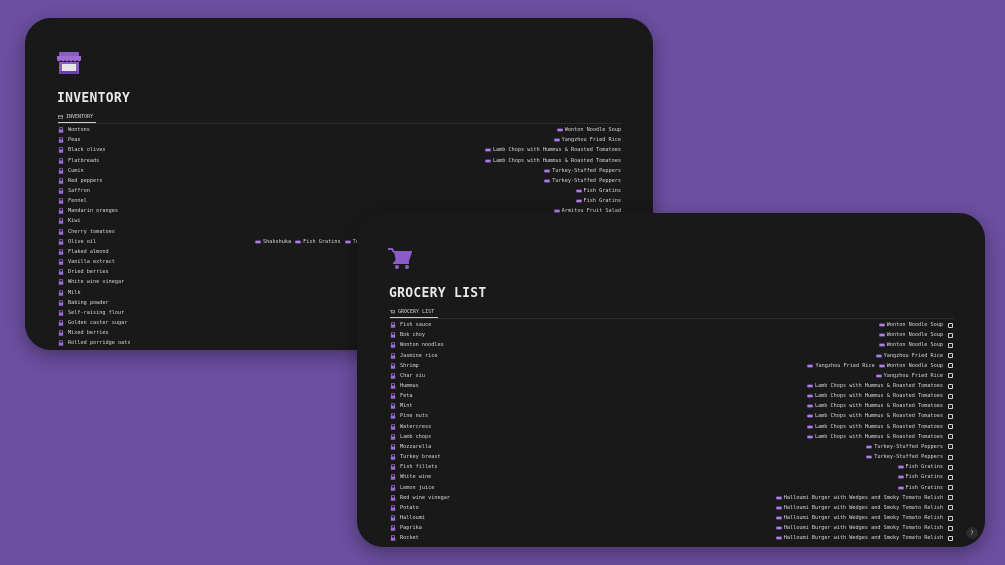 Image resolution: width=1005 pixels, height=565 pixels. I want to click on list-item: Saffron Fish Gratins, so click(339, 191).